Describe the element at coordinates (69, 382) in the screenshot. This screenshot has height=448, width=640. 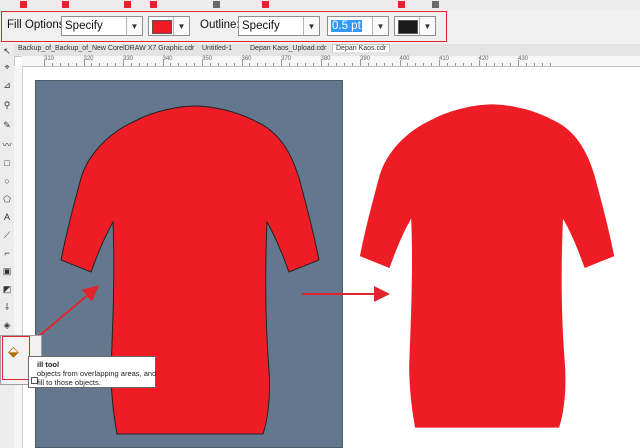
I see `tooltip-line: fill to those objects.` at that location.